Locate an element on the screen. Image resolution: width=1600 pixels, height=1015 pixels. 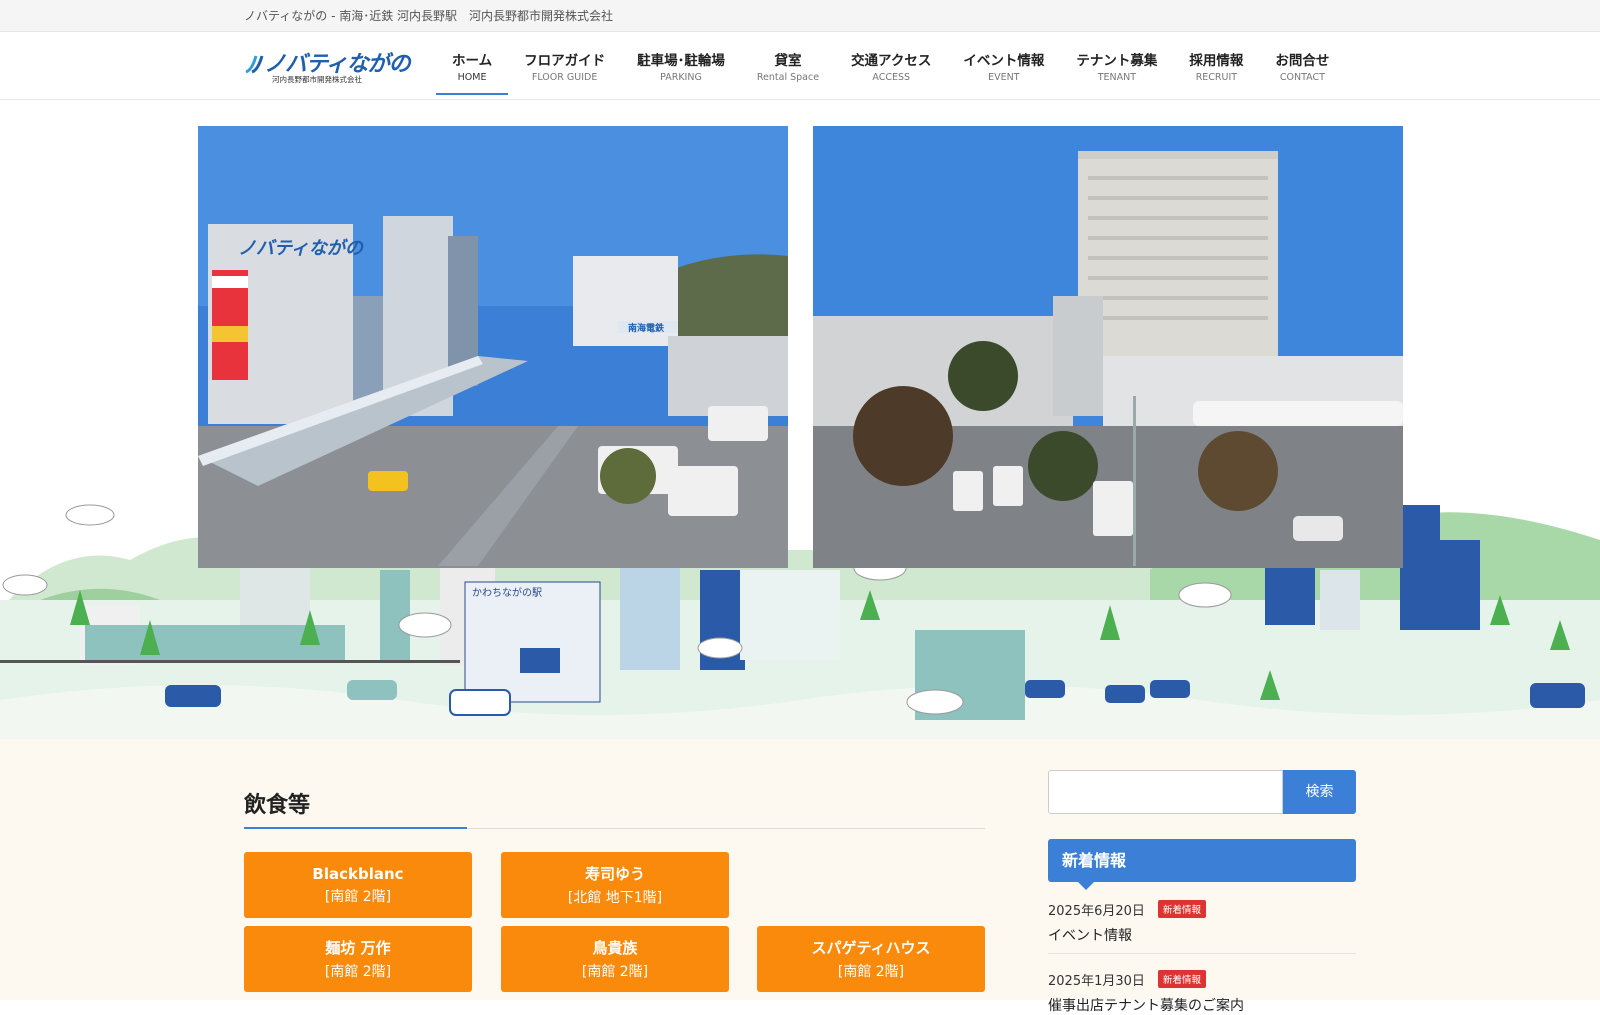
shop-button-torikizoku: 鳥貴族 [南館 2階] is located at coordinates (615, 959).